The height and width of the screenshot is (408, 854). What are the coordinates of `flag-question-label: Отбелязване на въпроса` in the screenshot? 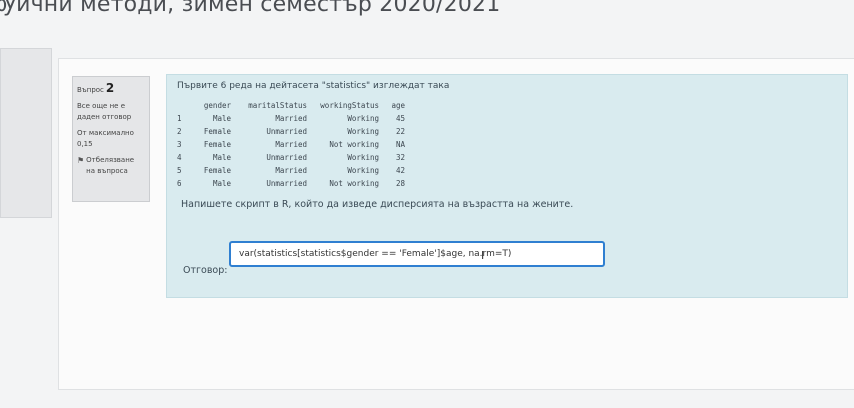 It's located at (110, 165).